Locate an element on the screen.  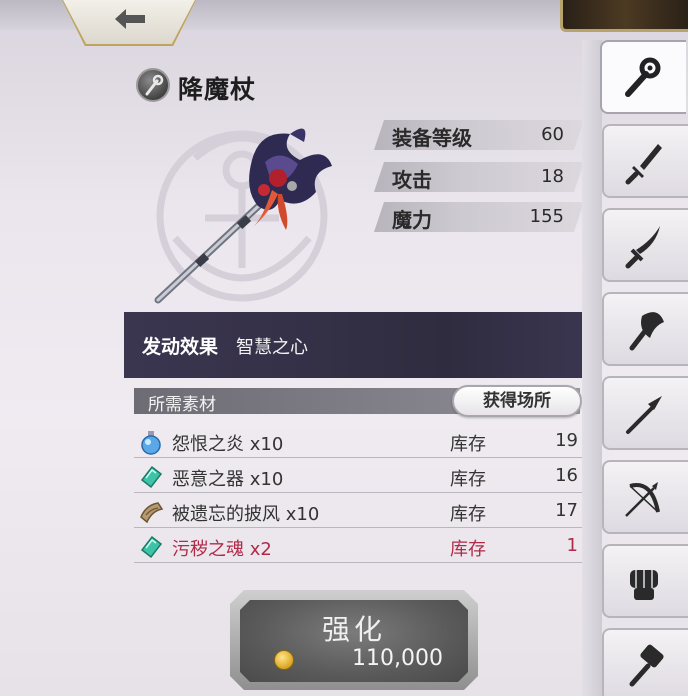
katana-icon is located at coordinates (642, 247).